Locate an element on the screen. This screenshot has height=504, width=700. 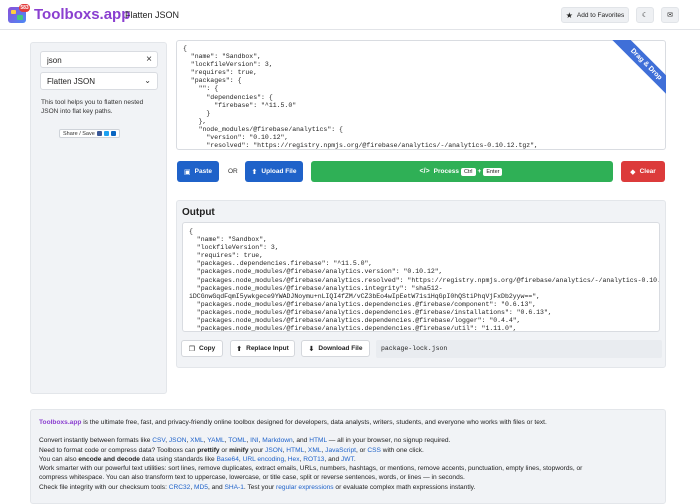
link-html-format: HTML is located at coordinates (295, 450).